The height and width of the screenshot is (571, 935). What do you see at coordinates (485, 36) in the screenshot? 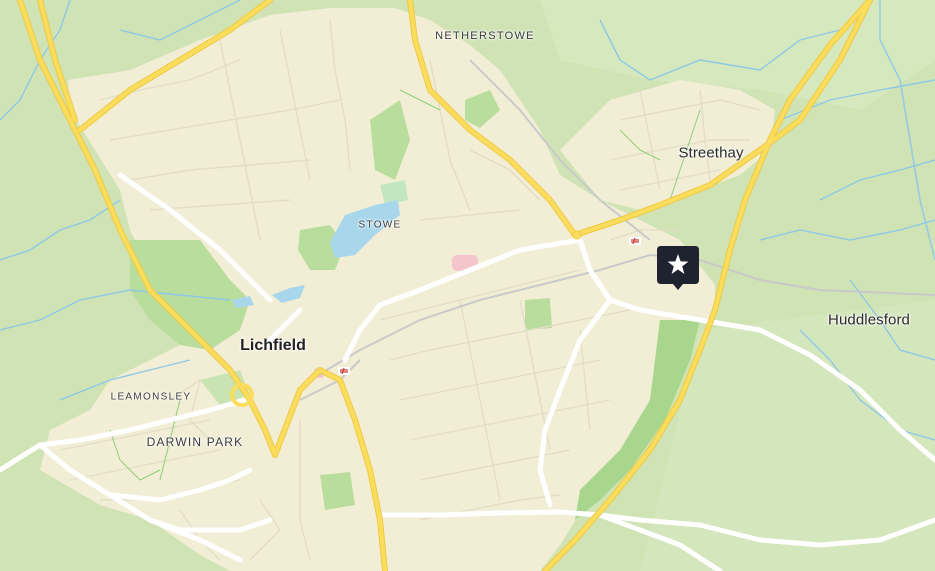
I see `label-netherstowe: NETHERSTOWE` at bounding box center [485, 36].